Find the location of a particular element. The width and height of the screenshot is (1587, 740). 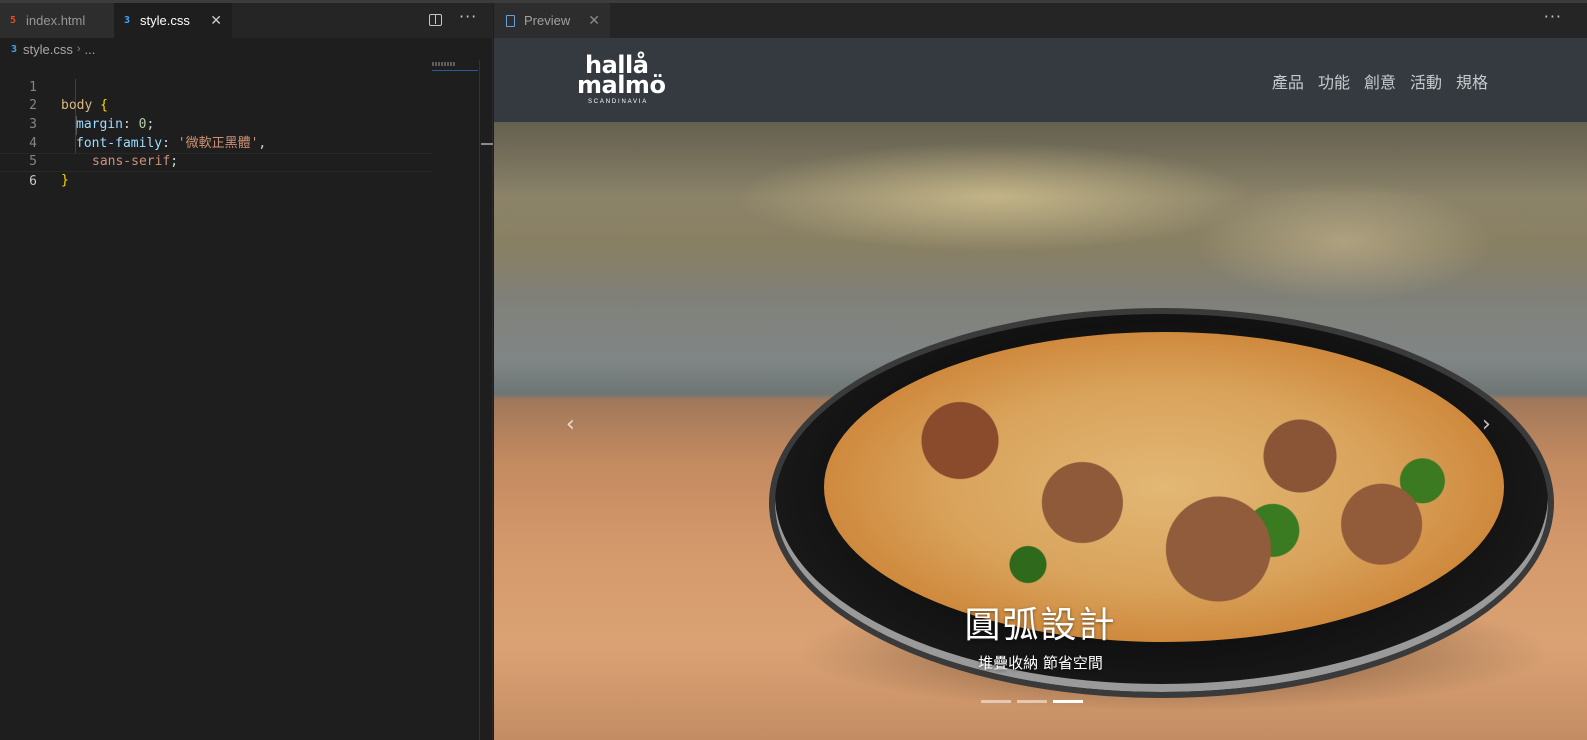

code-line: 1 body { is located at coordinates (216, 87).